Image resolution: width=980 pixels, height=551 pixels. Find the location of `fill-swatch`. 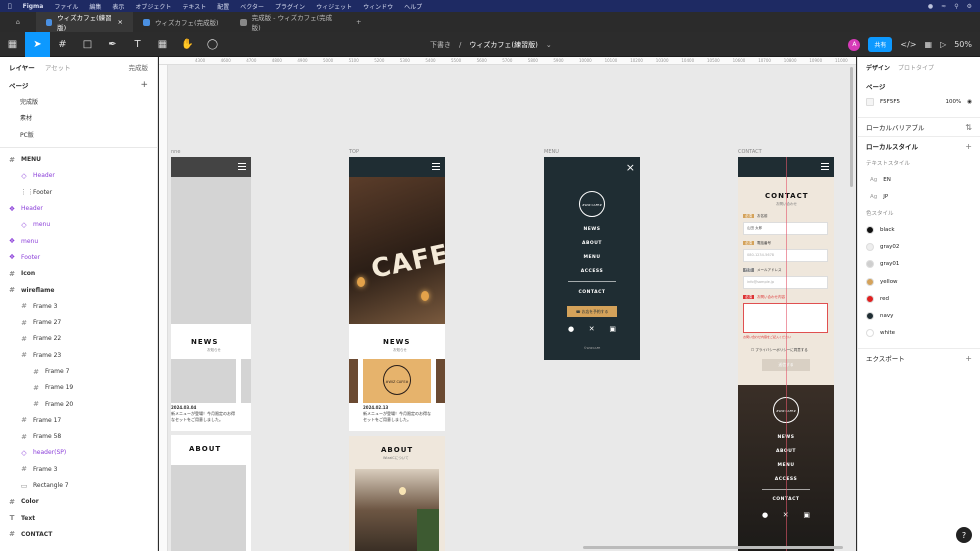

fill-swatch is located at coordinates (870, 102).